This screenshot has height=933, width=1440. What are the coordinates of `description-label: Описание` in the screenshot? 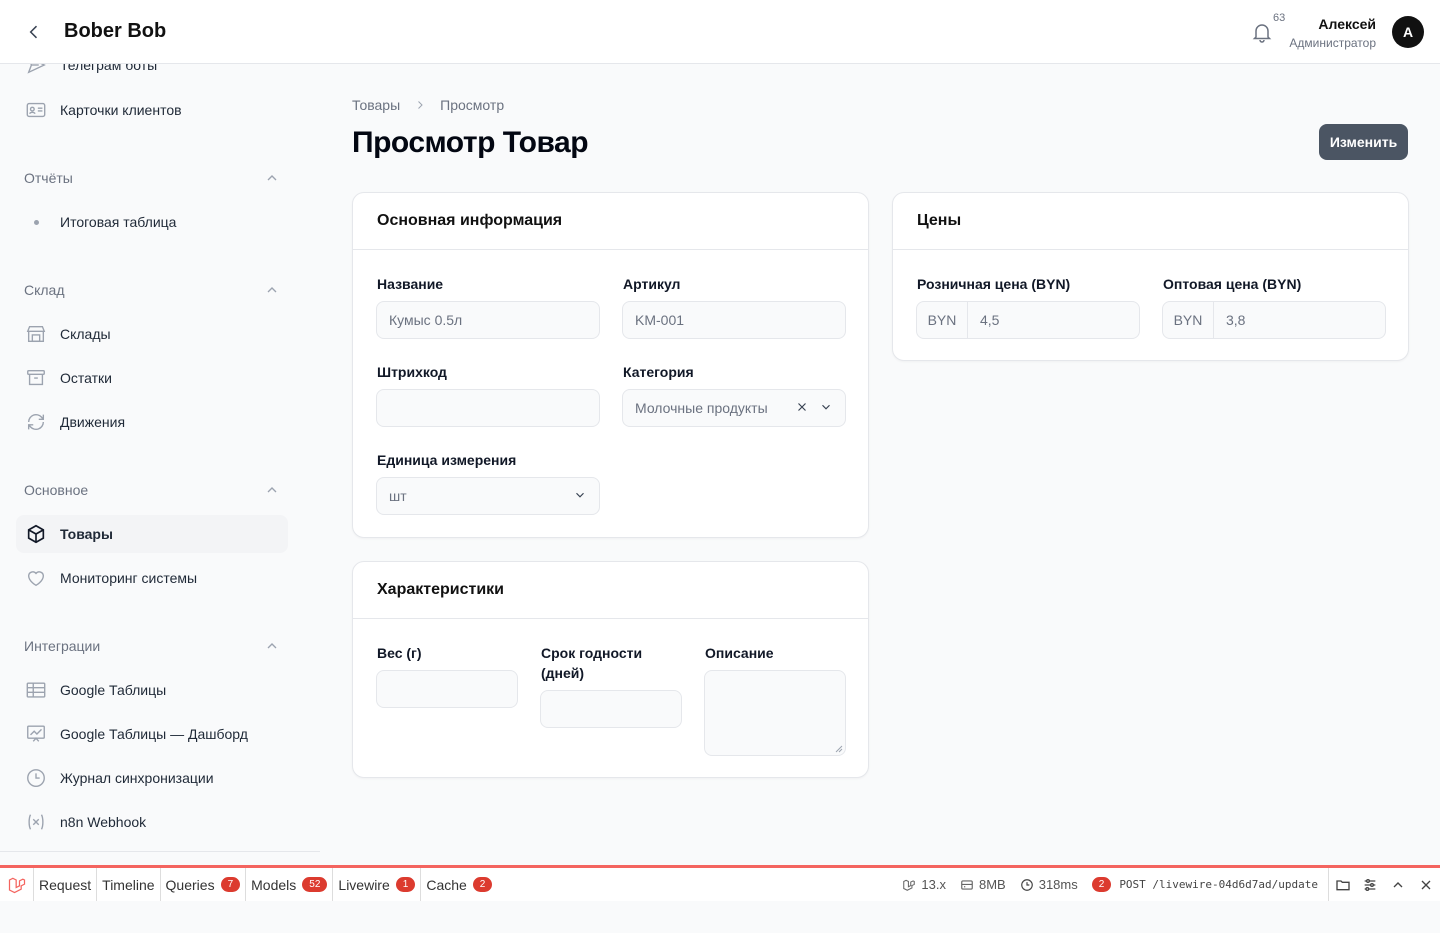 It's located at (739, 653).